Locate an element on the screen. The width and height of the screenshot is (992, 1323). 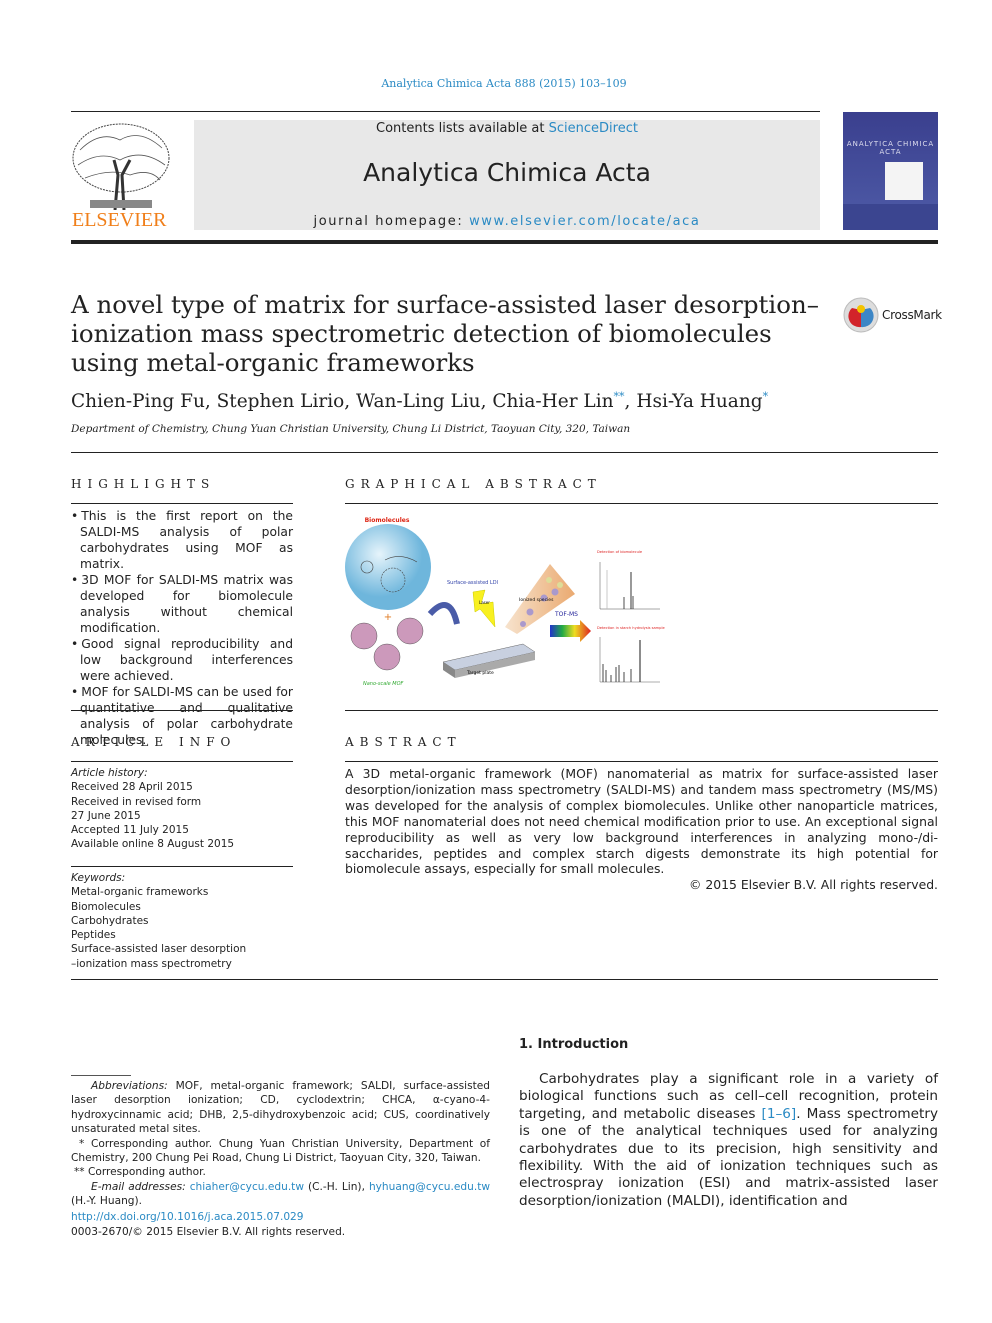
tree-icon is located at coordinates (121, 167).